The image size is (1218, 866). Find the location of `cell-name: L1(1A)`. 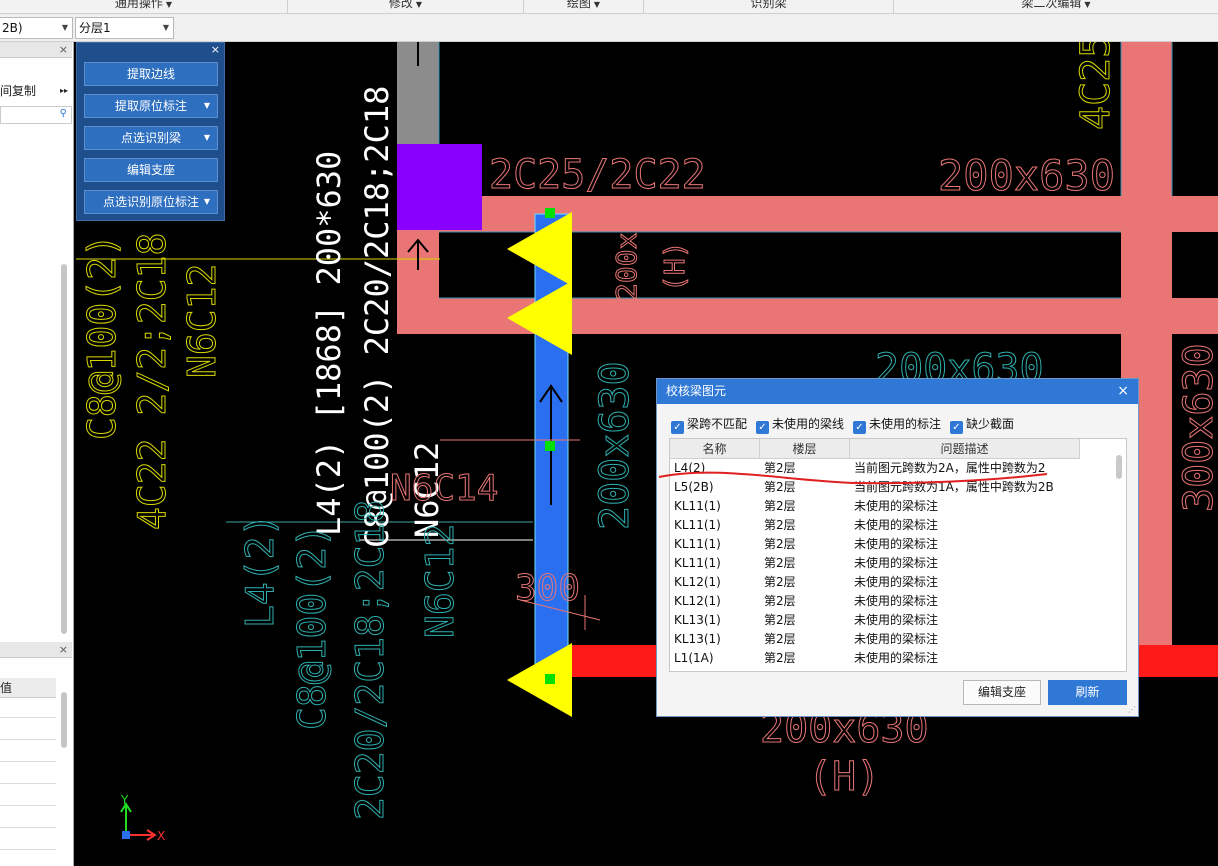

cell-name: L1(1A) is located at coordinates (694, 658).